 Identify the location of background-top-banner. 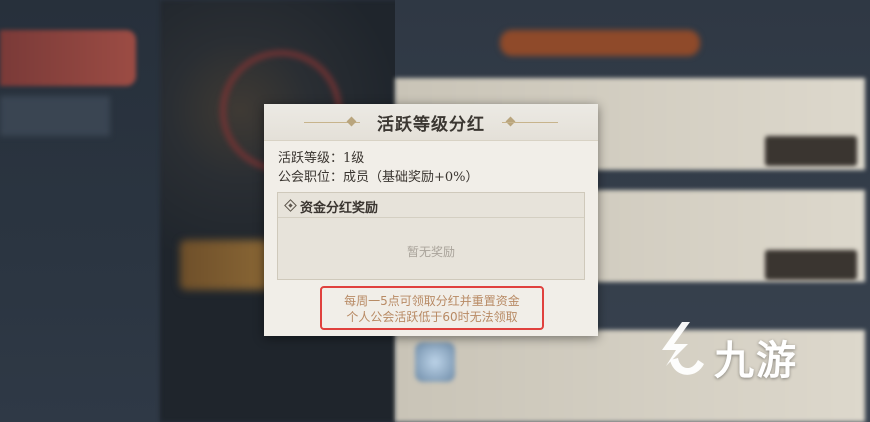
(600, 43).